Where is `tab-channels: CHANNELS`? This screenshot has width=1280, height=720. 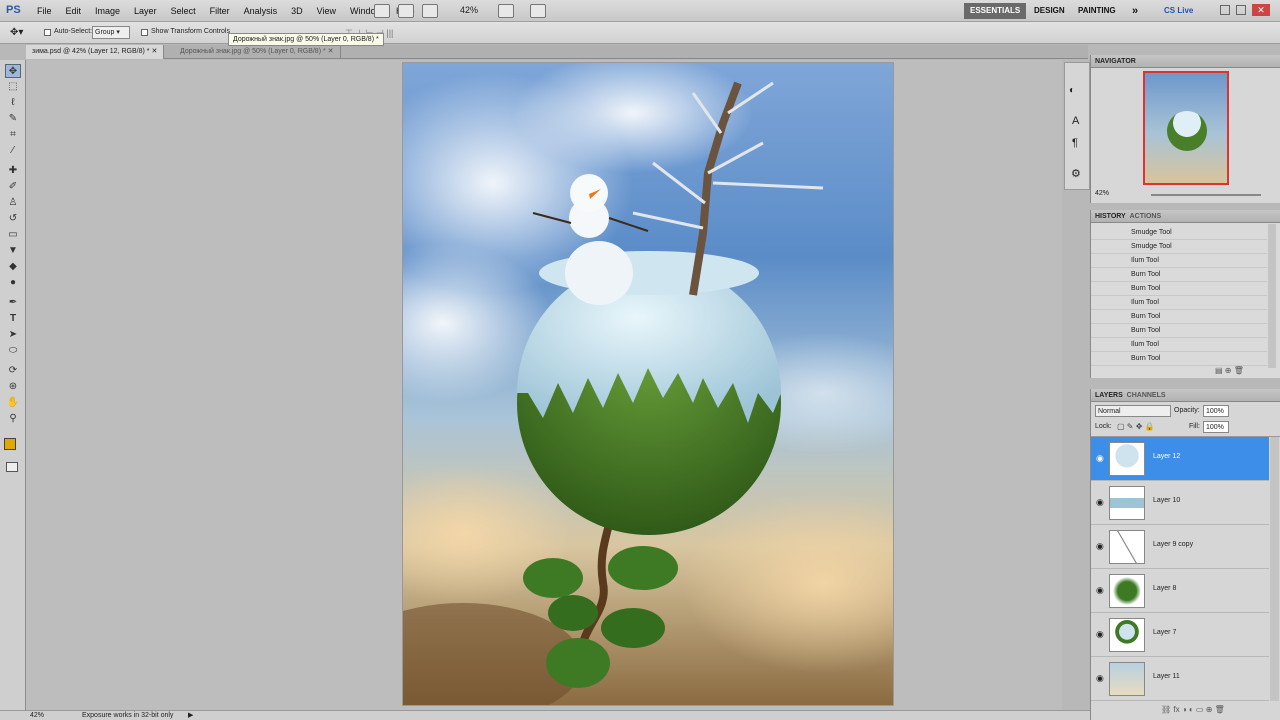 tab-channels: CHANNELS is located at coordinates (1146, 395).